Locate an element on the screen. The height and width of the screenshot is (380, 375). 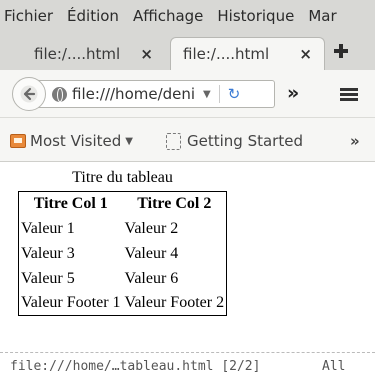
bookmark-most-visited: Most Visited ▼ is located at coordinates (71, 141).